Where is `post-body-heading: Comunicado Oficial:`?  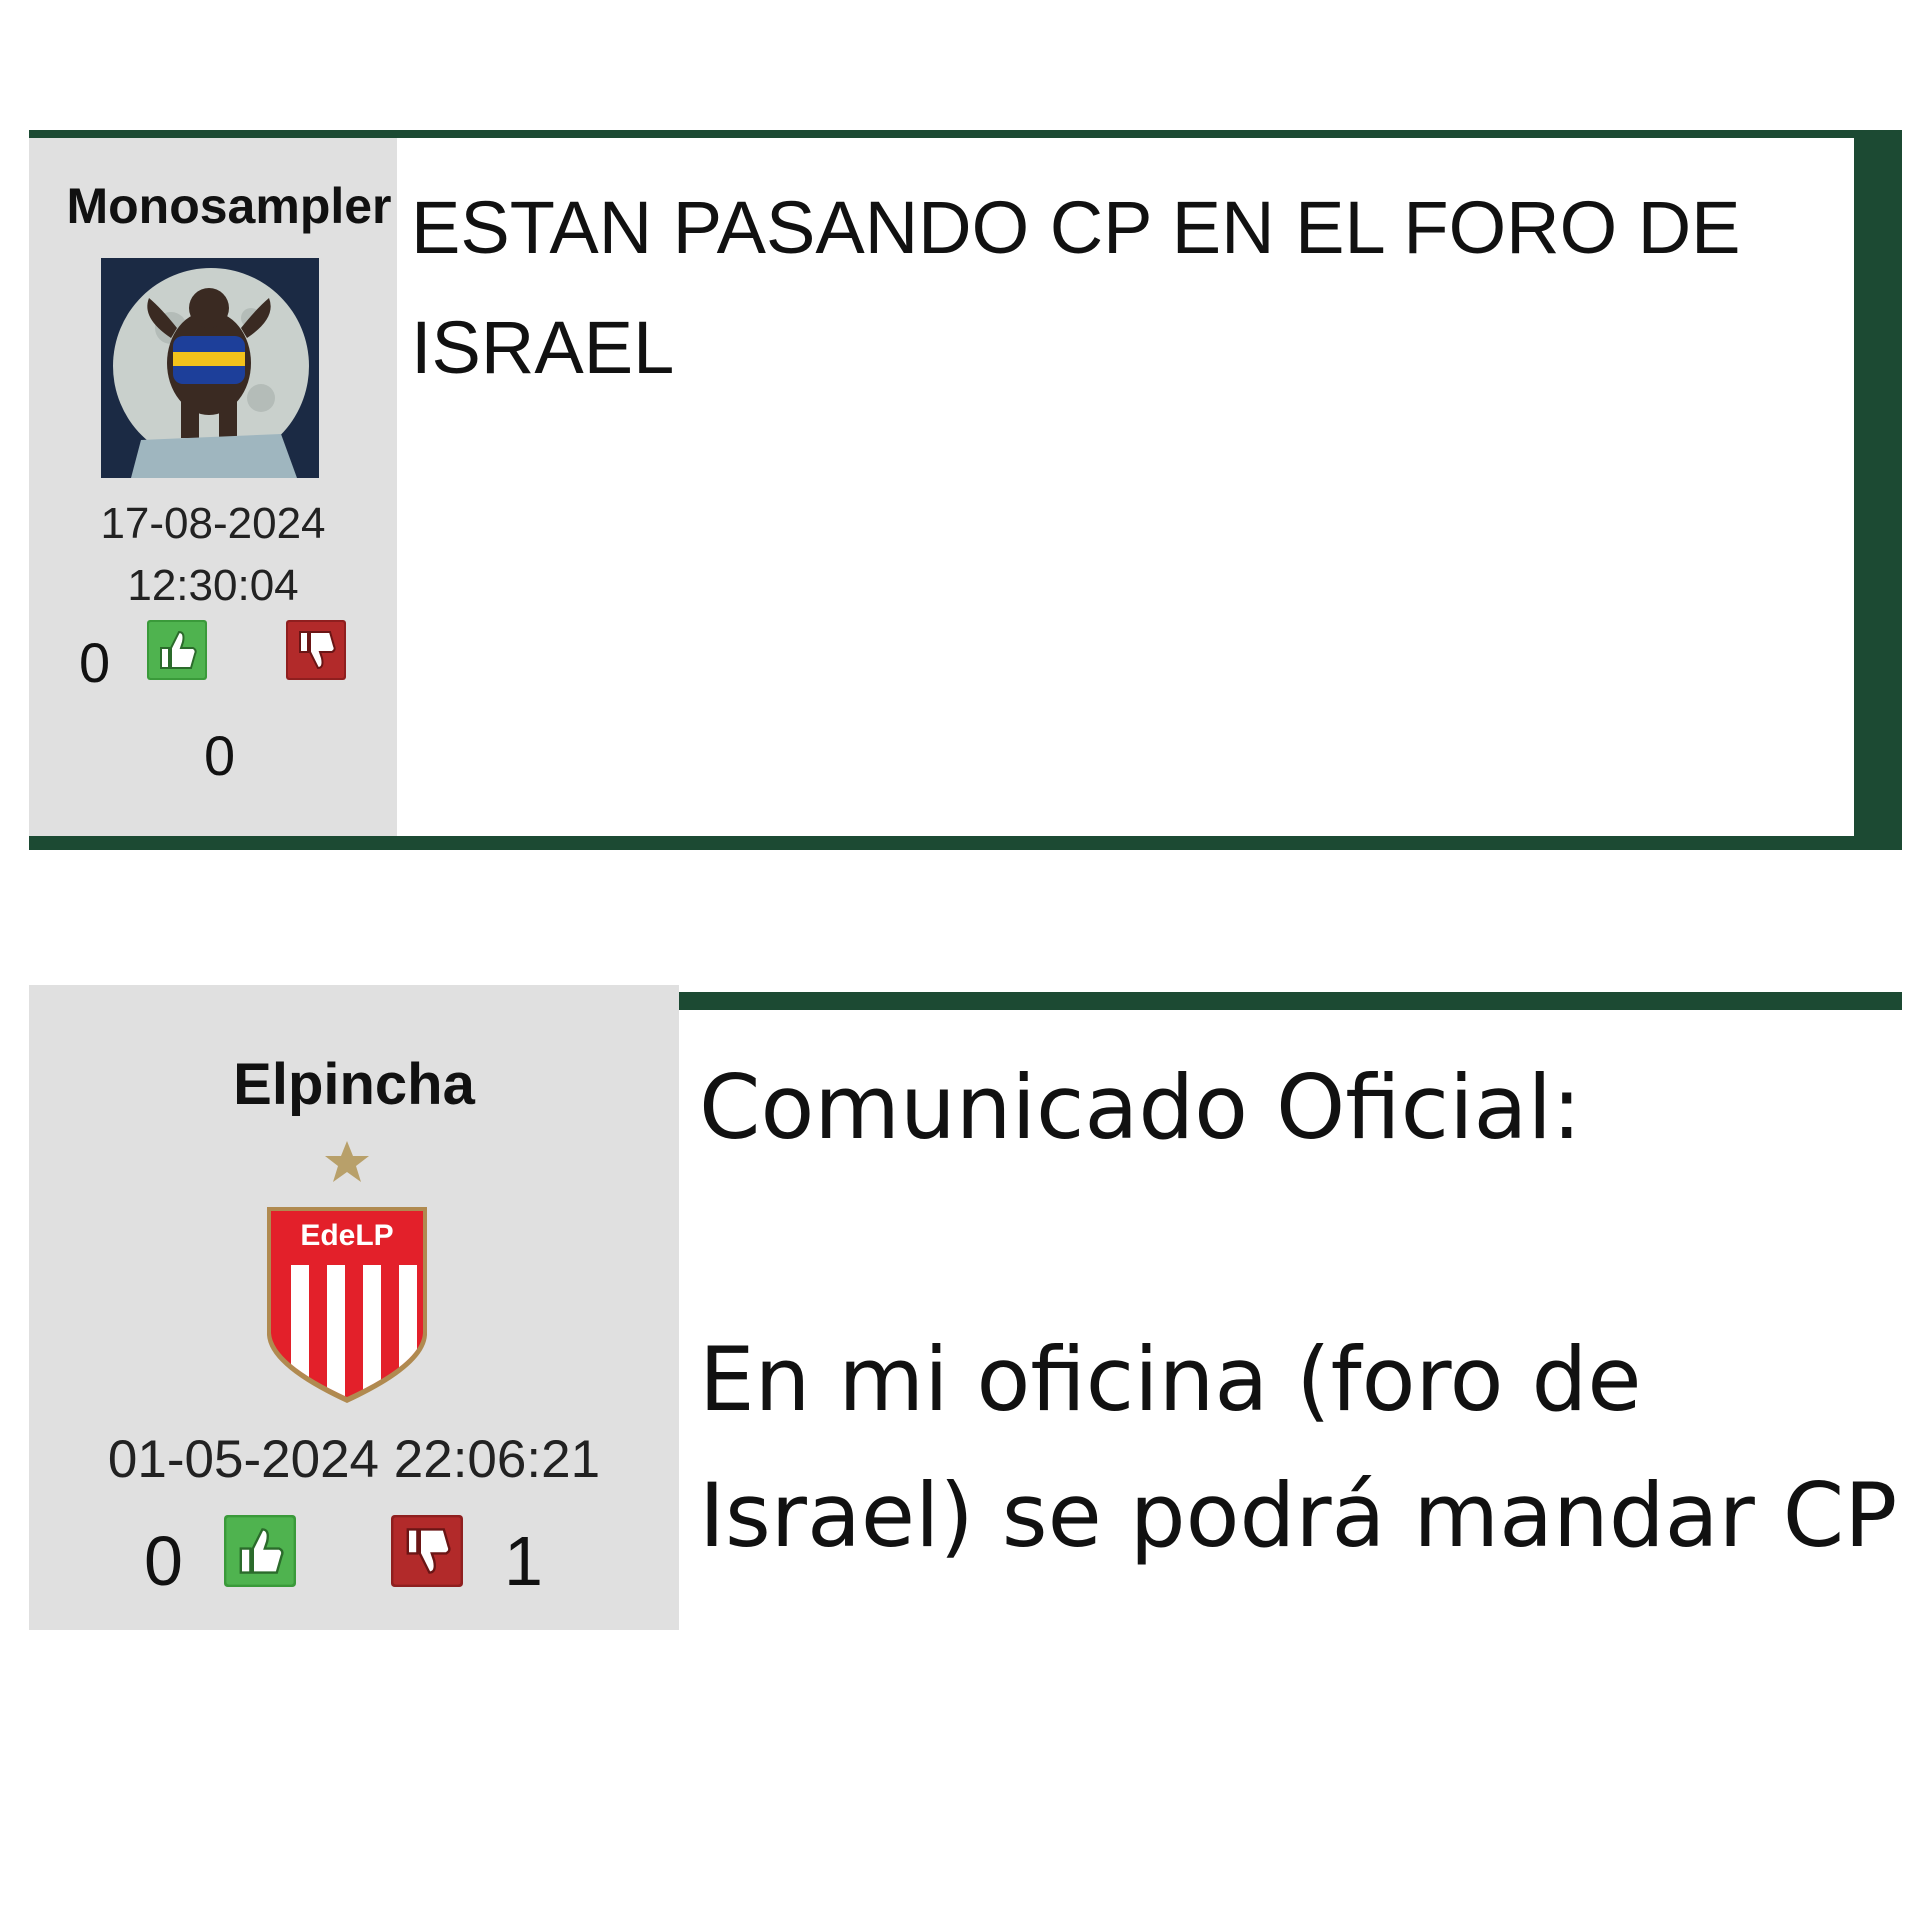 post-body-heading: Comunicado Oficial: is located at coordinates (1140, 1107).